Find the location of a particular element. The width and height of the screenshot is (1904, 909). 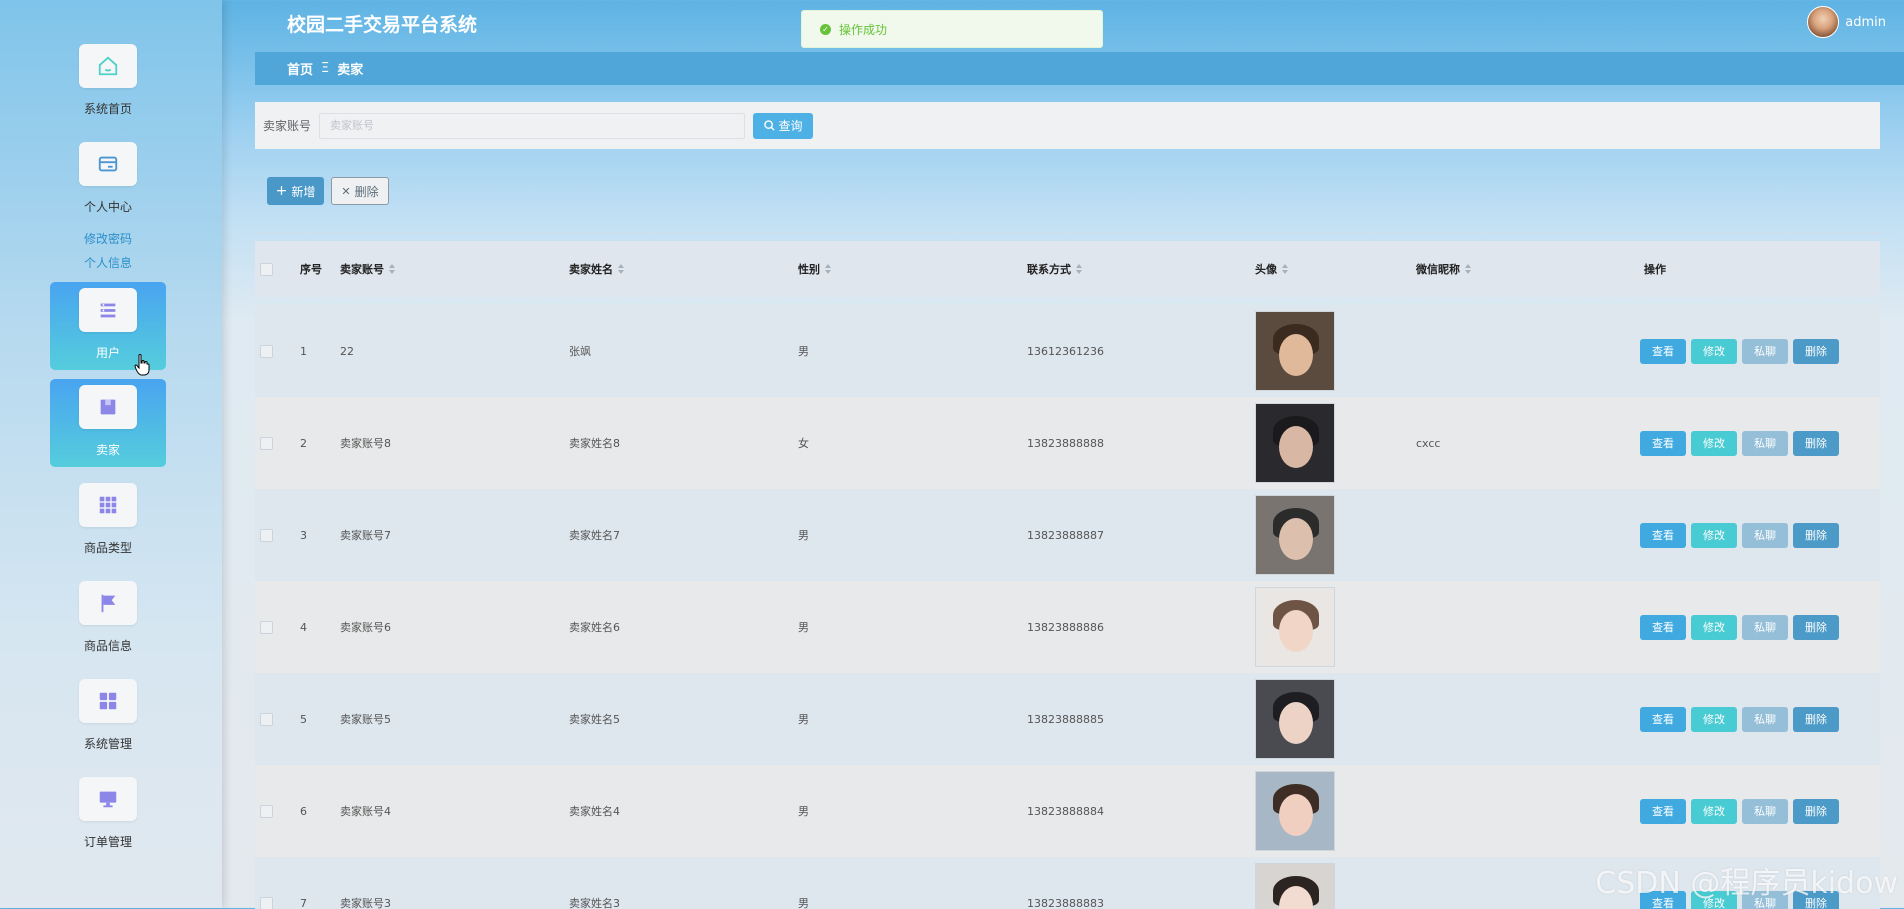

col-account-header: 卖家账号 is located at coordinates (367, 269).